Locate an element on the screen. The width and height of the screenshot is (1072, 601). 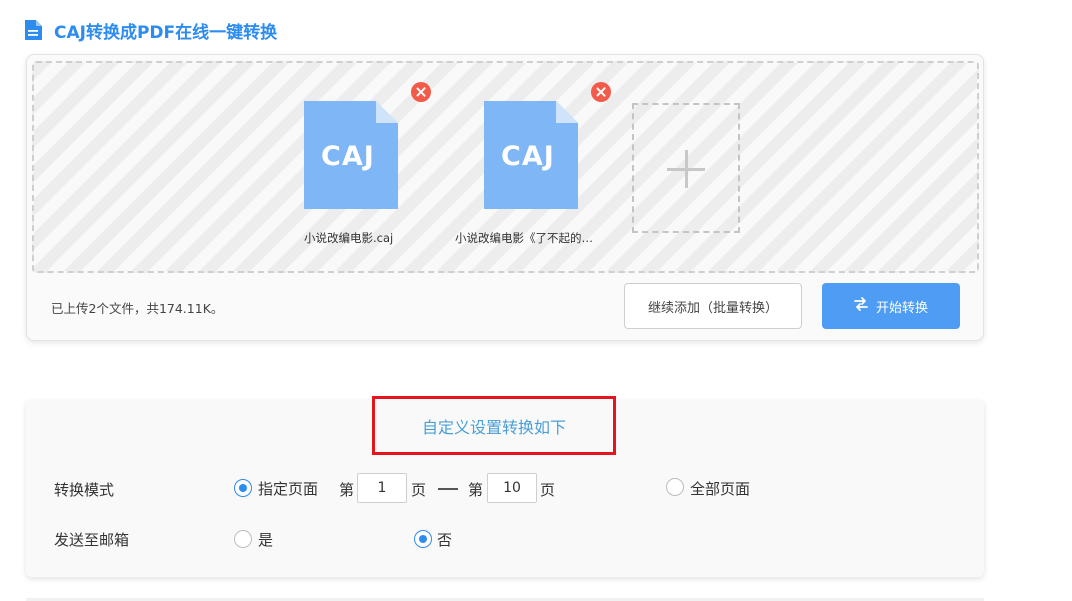
continue-add-label: 继续添加（批量转换） is located at coordinates (712, 308).